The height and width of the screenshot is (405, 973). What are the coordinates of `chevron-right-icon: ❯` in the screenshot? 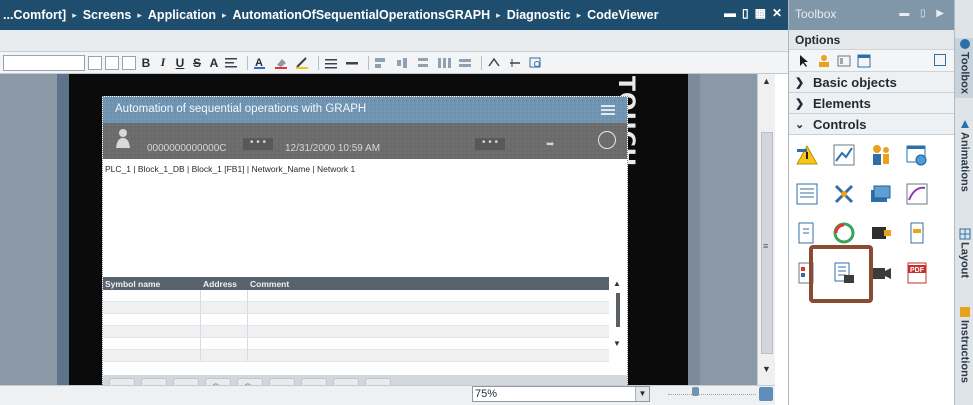 It's located at (800, 103).